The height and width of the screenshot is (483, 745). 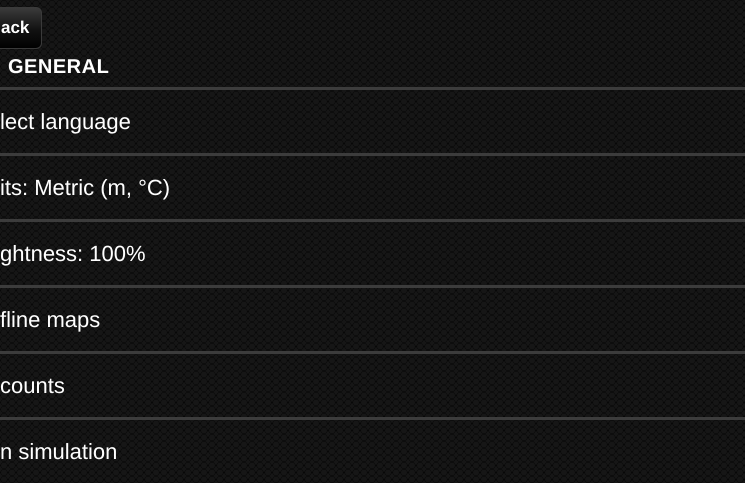 I want to click on settings-item: counts, so click(x=372, y=384).